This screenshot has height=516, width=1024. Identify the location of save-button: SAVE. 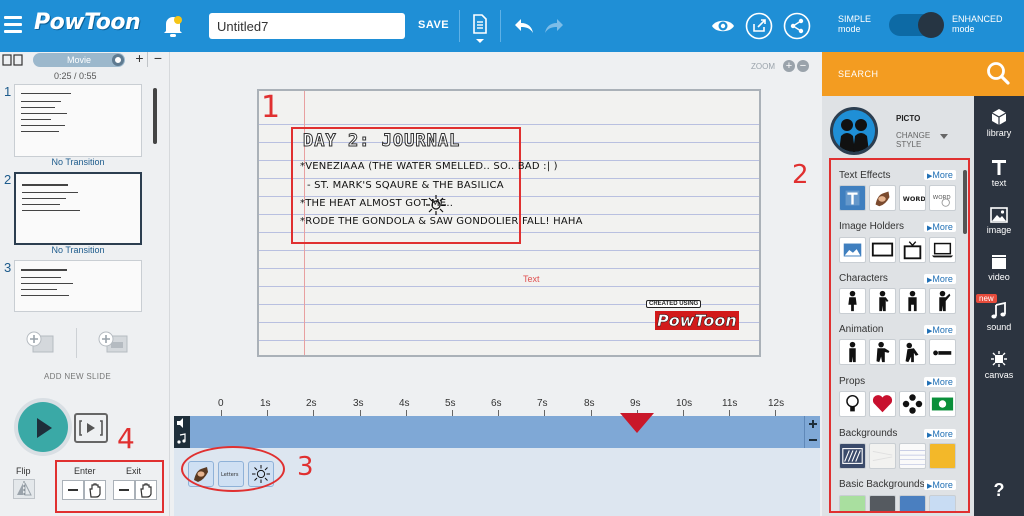
(433, 25).